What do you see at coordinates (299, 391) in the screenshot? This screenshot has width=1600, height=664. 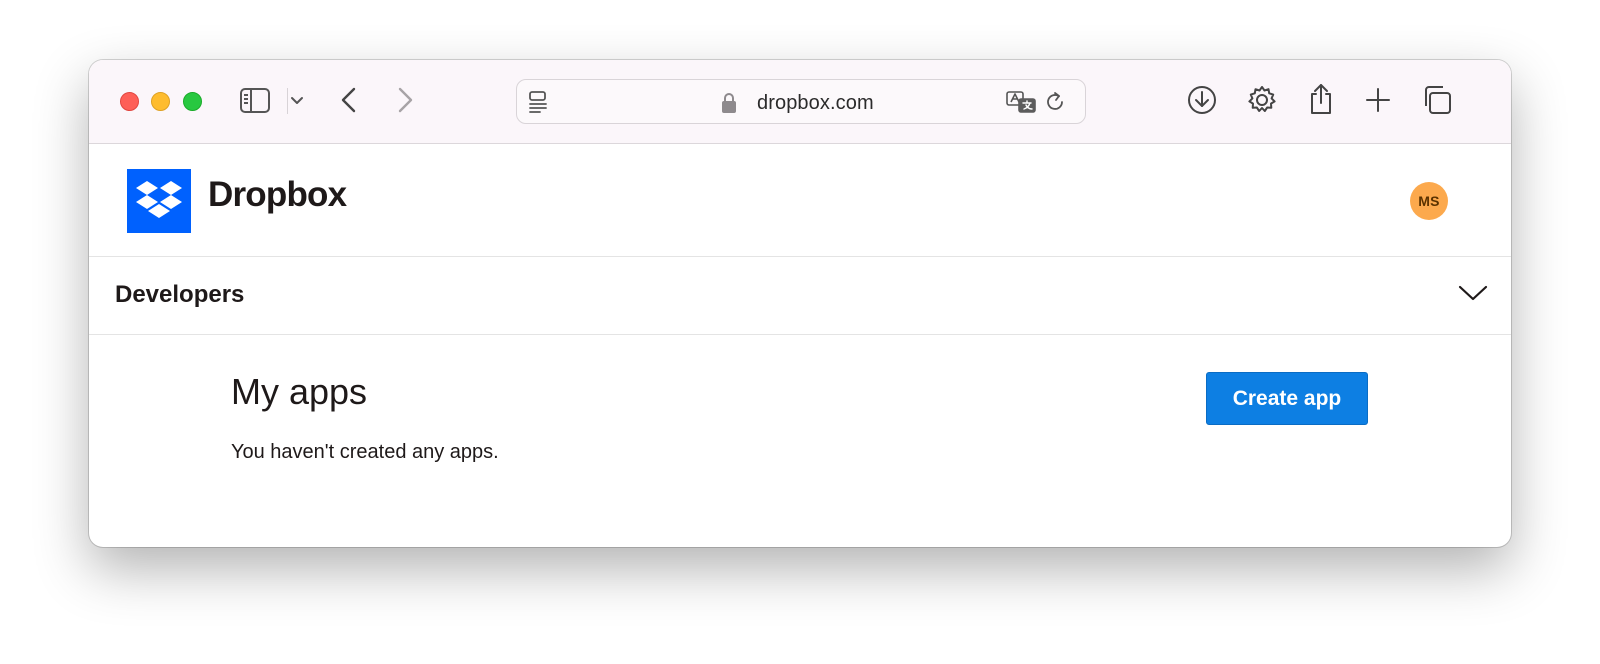 I see `page-title: My apps` at bounding box center [299, 391].